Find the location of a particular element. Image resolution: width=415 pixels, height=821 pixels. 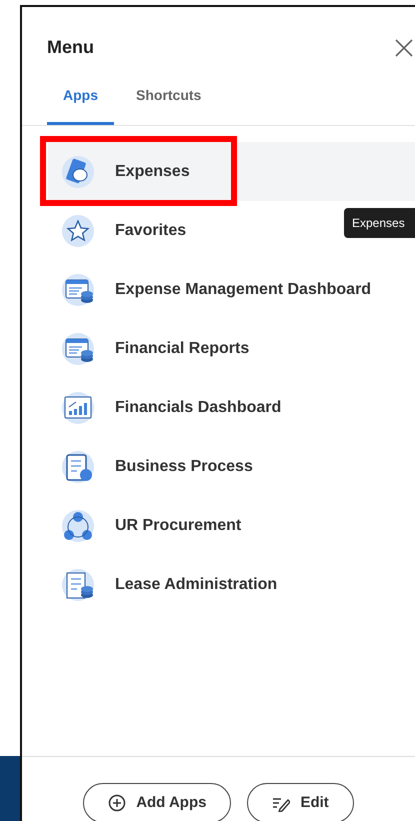

menu-title: Menu is located at coordinates (70, 48).